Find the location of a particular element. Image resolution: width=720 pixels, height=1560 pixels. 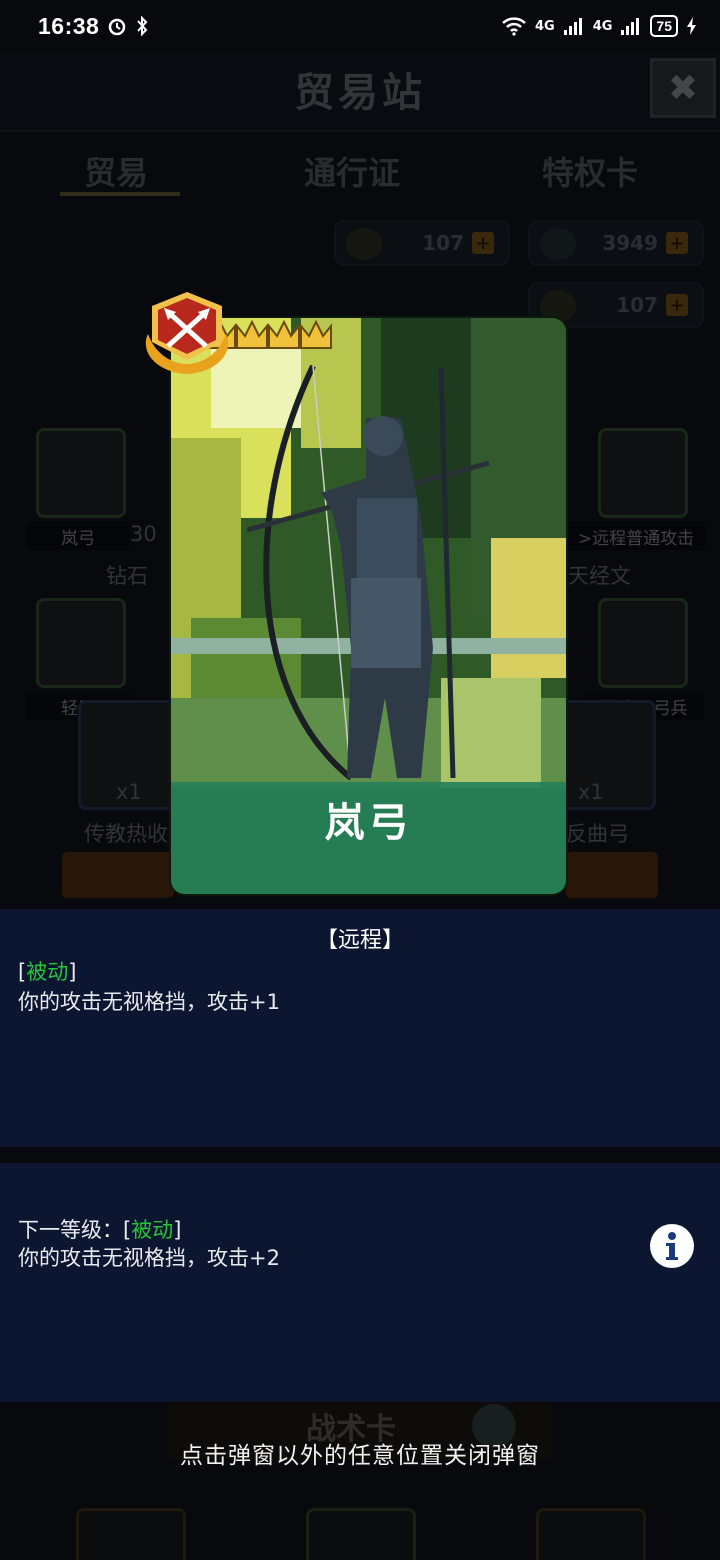

next-effect-text: 你的攻击无视格挡，攻击+2 is located at coordinates (149, 1258).